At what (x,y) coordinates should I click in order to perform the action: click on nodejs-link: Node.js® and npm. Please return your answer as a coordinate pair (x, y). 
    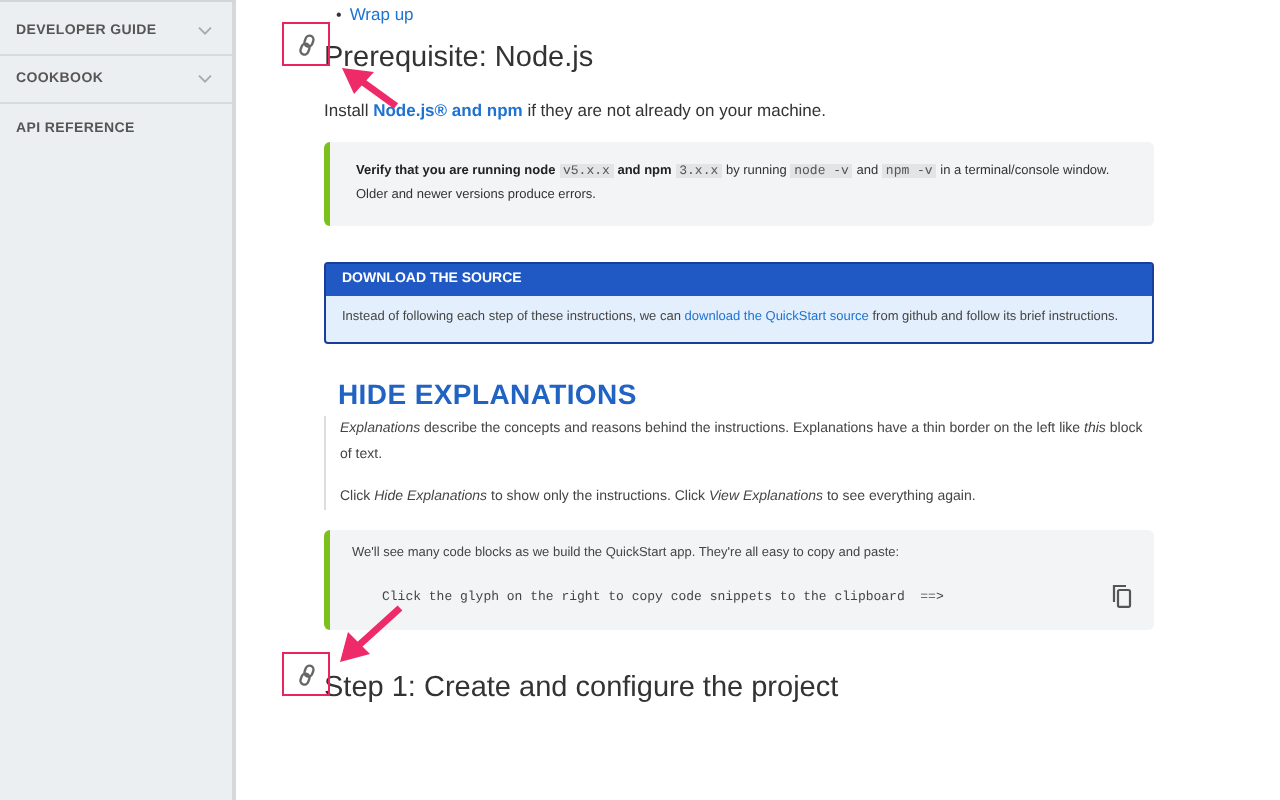
    Looking at the image, I should click on (448, 110).